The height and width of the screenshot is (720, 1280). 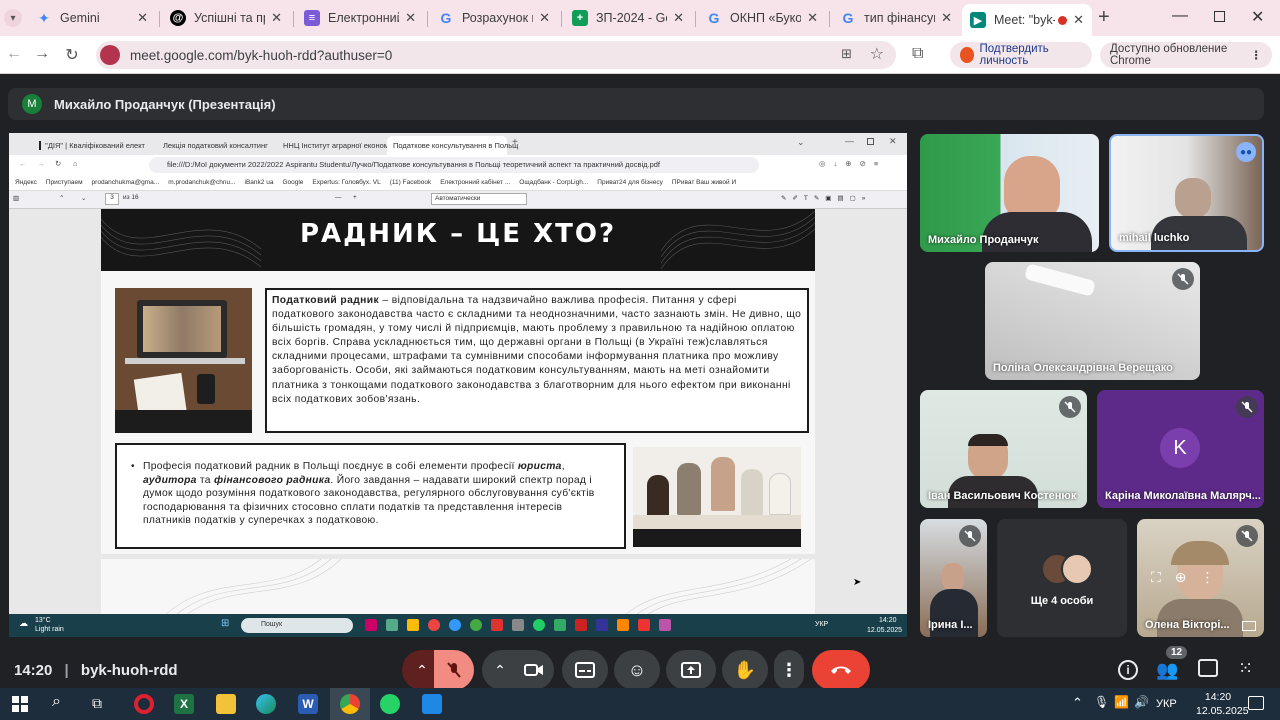 What do you see at coordinates (1180, 16) in the screenshot?
I see `minimize-window-button: —` at bounding box center [1180, 16].